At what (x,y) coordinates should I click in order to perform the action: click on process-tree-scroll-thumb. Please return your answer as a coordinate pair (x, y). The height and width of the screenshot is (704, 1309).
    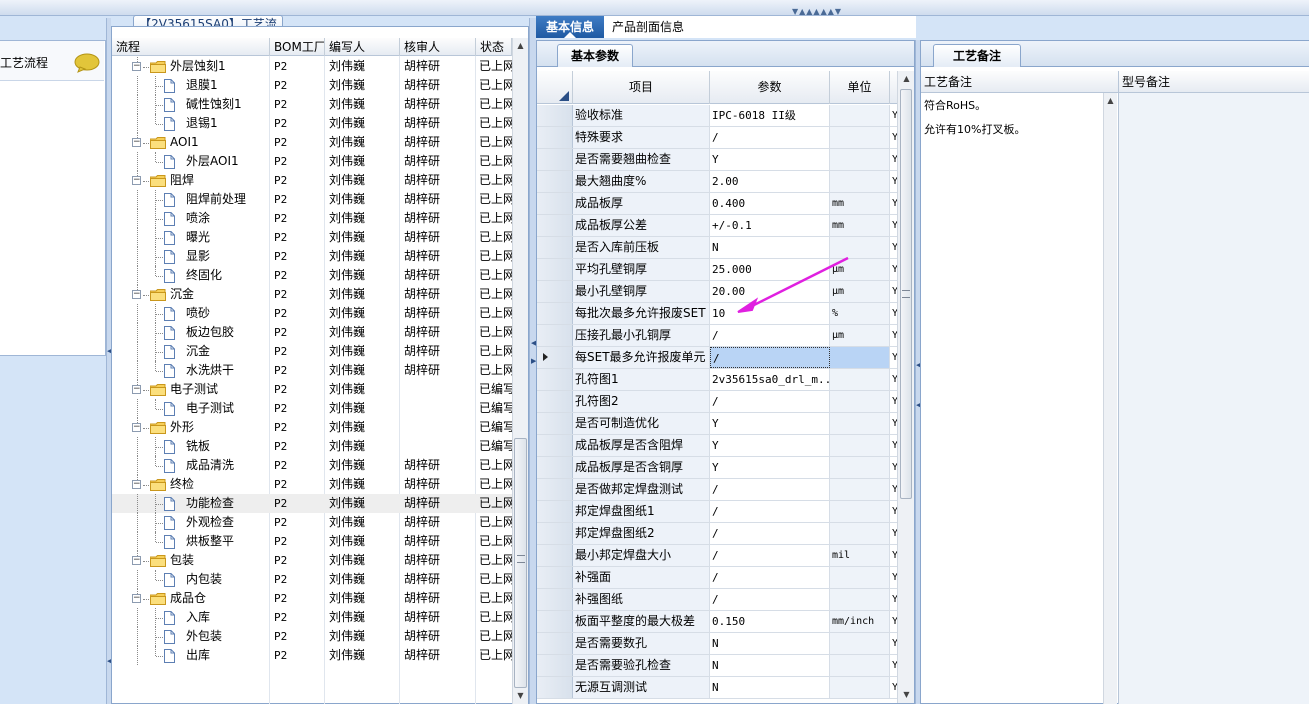
    Looking at the image, I should click on (520, 563).